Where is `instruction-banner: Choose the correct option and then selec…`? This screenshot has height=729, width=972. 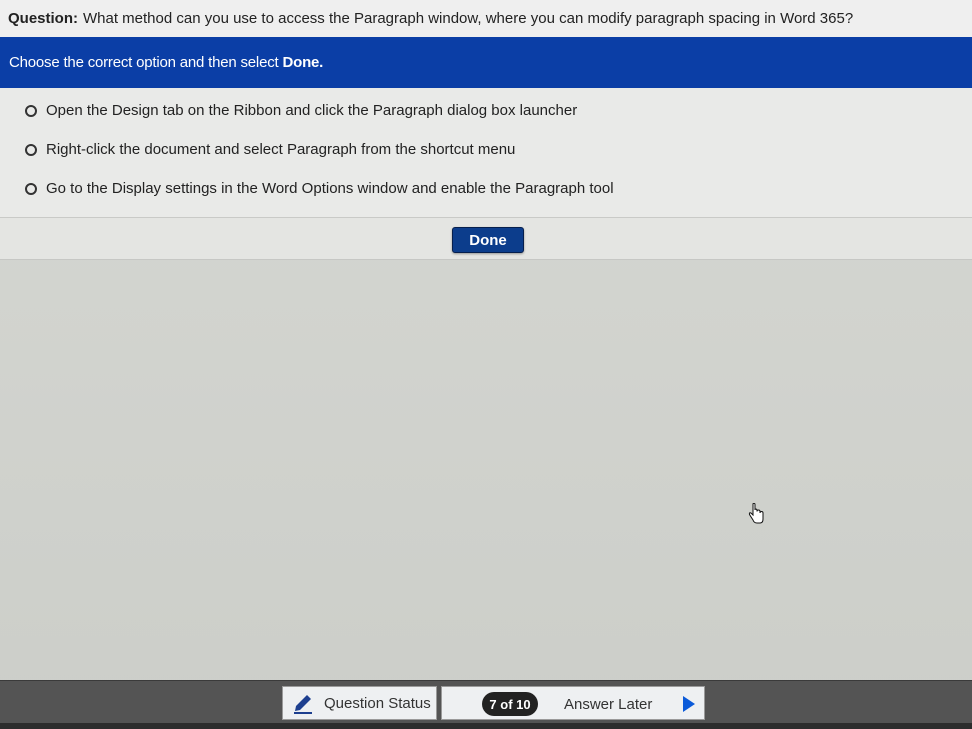 instruction-banner: Choose the correct option and then selec… is located at coordinates (486, 62).